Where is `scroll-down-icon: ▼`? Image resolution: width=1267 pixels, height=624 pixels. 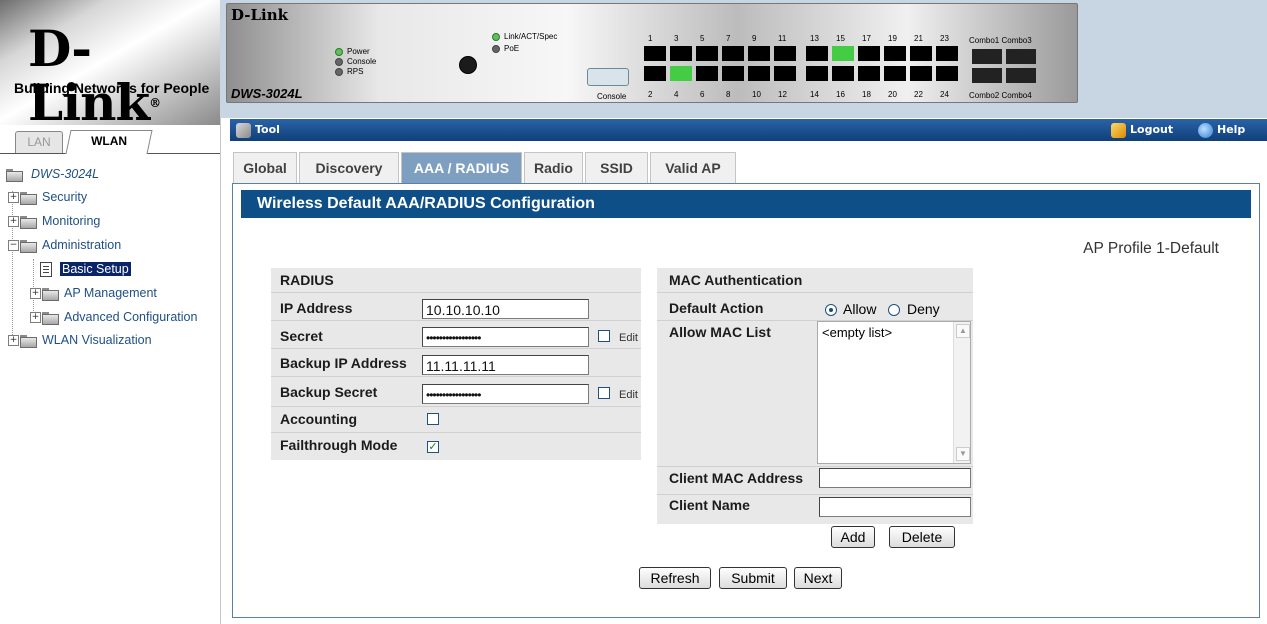 scroll-down-icon: ▼ is located at coordinates (963, 454).